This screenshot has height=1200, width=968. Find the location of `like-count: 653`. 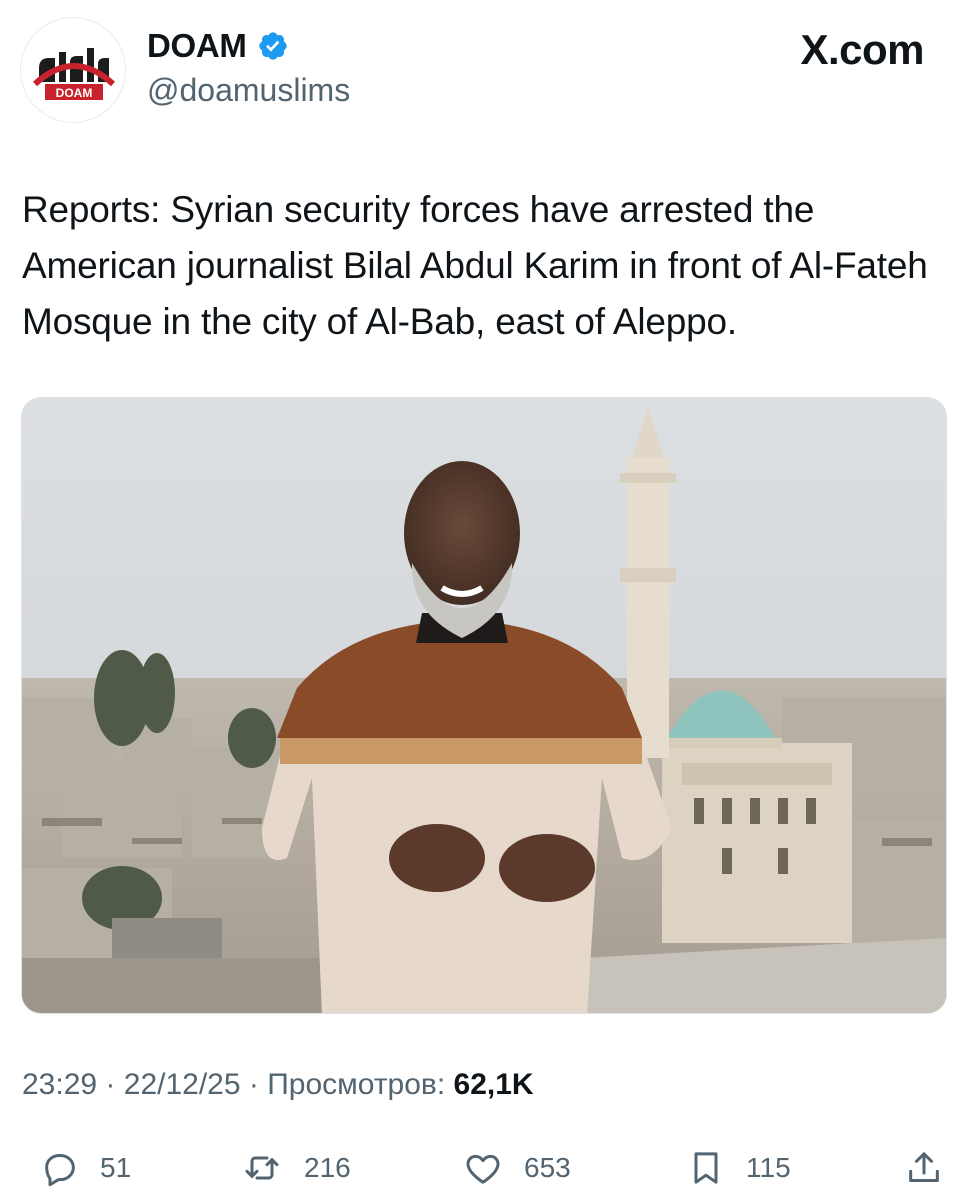

like-count: 653 is located at coordinates (547, 1167).